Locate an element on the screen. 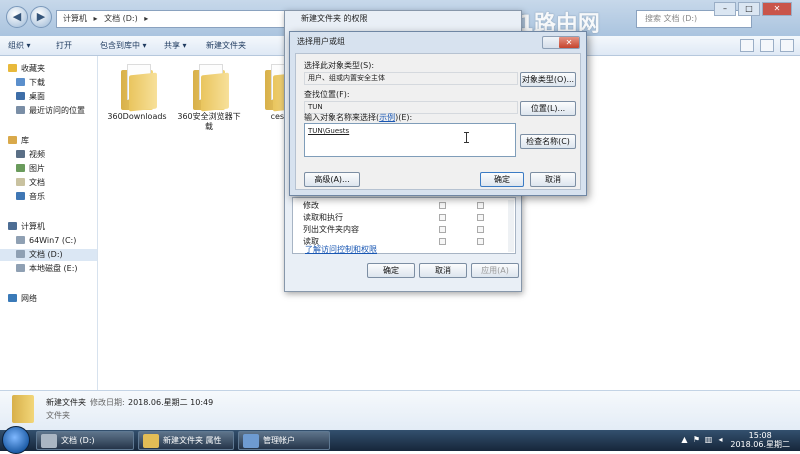 The height and width of the screenshot is (454, 800). organize-button: 组织 ▾ is located at coordinates (19, 45).